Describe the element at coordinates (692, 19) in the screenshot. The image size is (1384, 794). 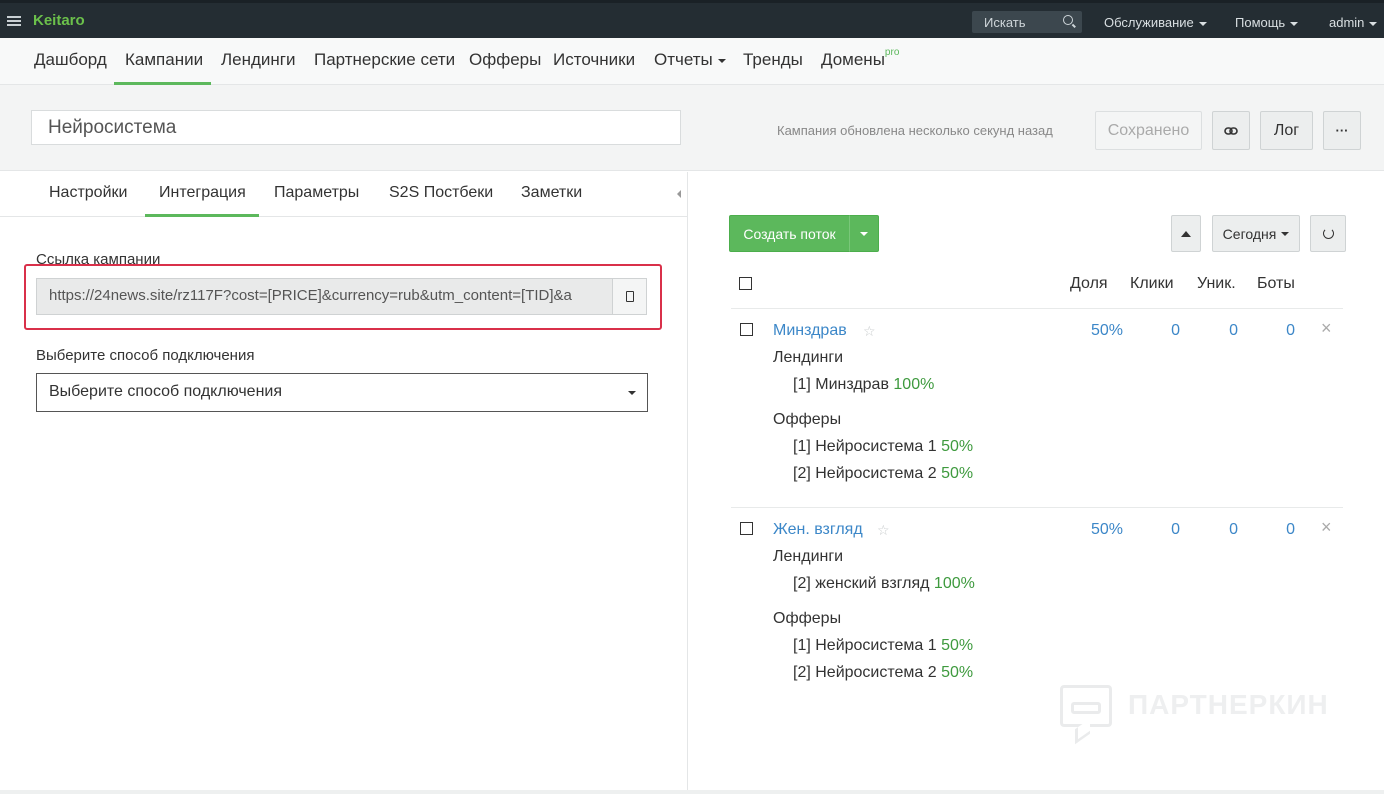
I see `top-bar: Keitaro Искать Обслуживание Помощь admin` at that location.